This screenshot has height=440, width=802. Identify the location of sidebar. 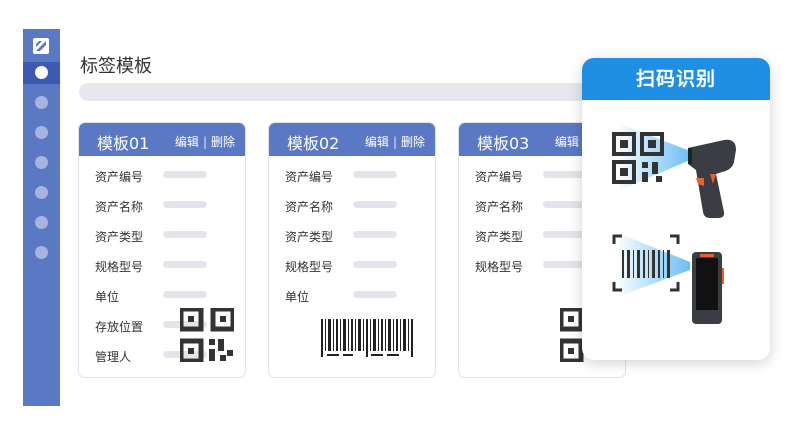
(41, 217).